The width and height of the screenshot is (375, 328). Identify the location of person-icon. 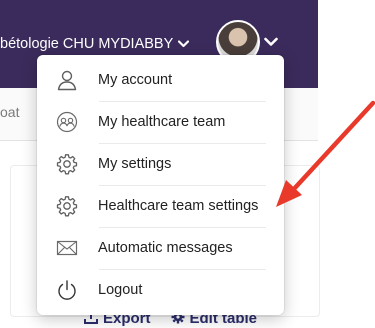
(67, 80).